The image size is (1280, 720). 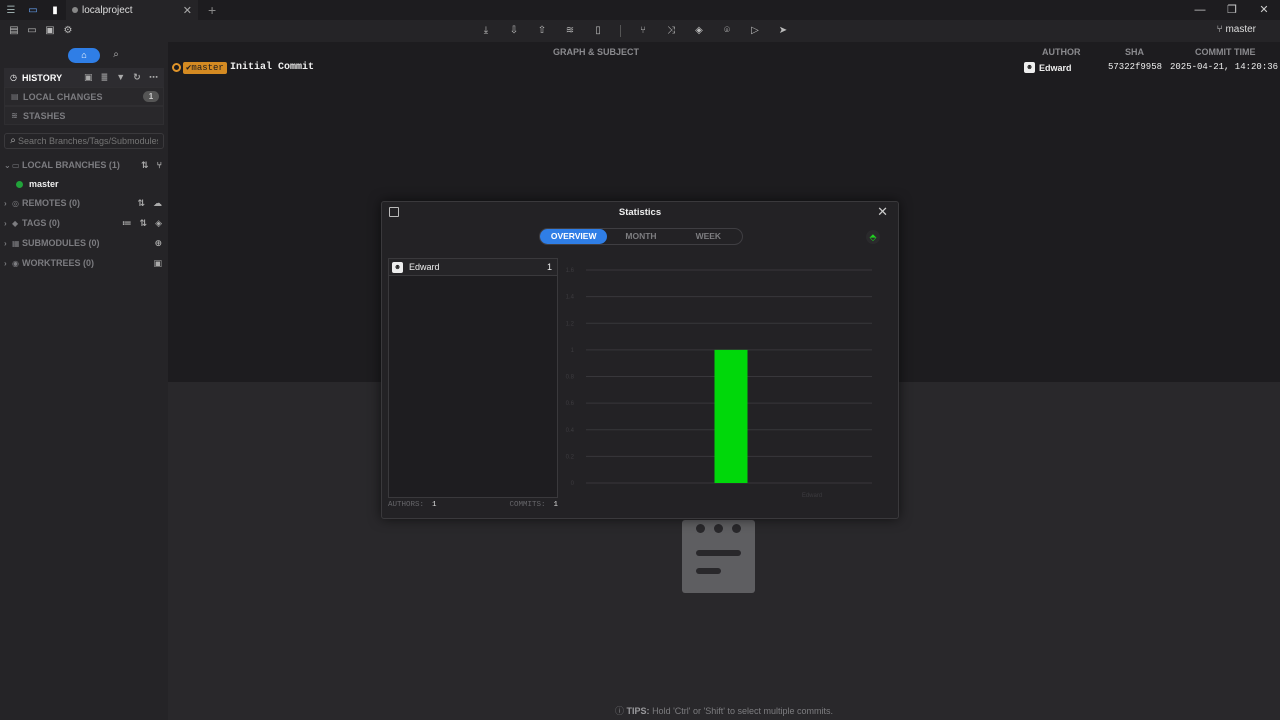 What do you see at coordinates (724, 51) in the screenshot?
I see `commit-list-header: GRAPH & SUBJECT AUTHOR SHA COMMIT TIME` at bounding box center [724, 51].